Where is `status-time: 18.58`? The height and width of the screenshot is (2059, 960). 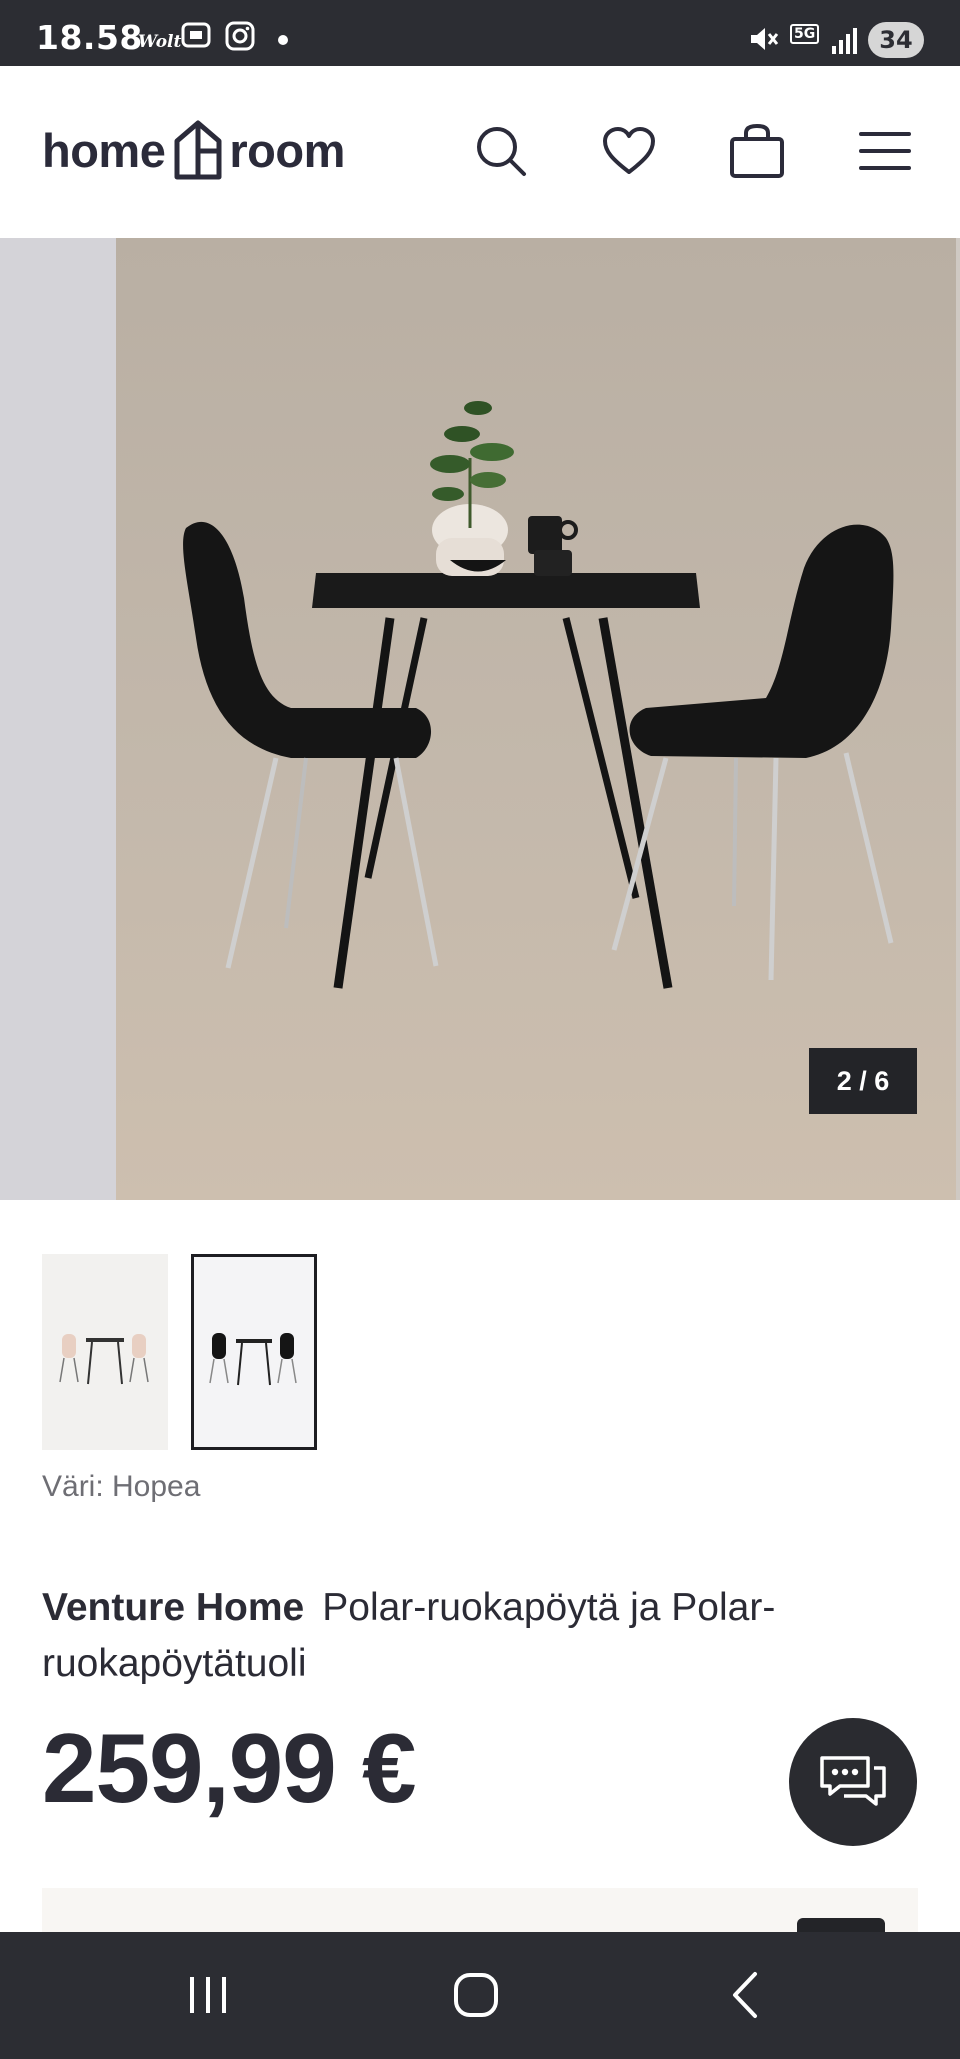 status-time: 18.58 is located at coordinates (89, 37).